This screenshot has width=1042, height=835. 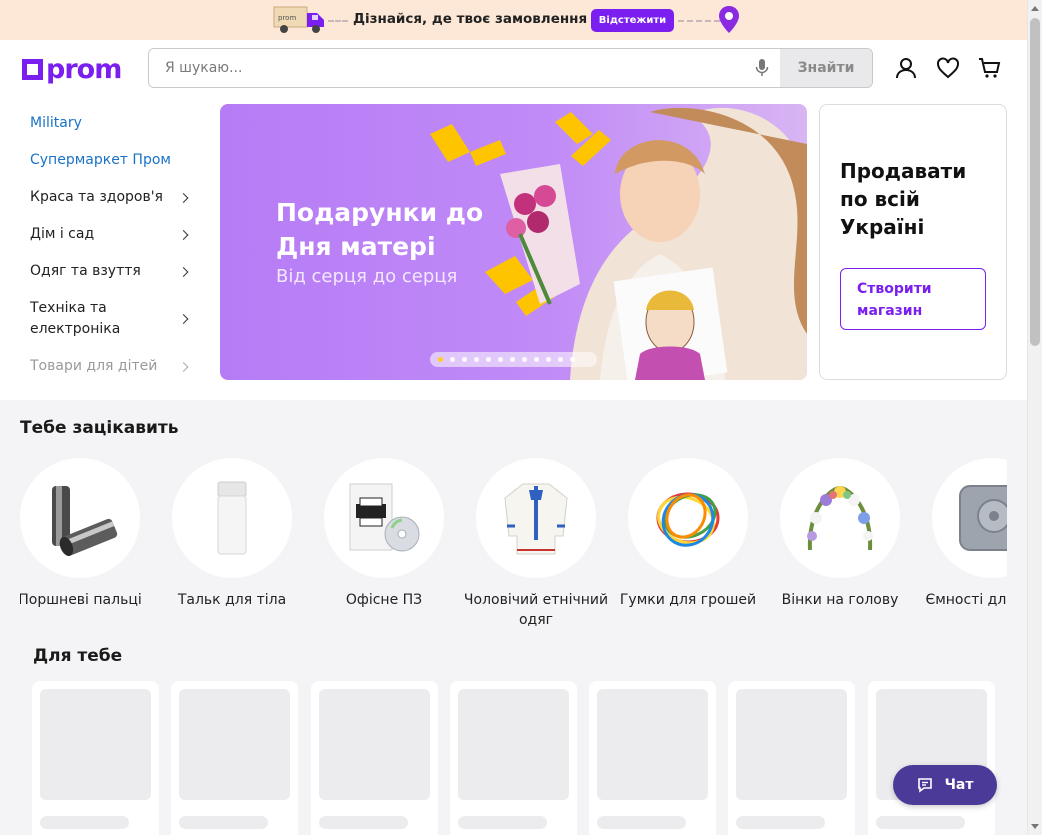 I want to click on sidebar-item-military: Military, so click(x=112, y=123).